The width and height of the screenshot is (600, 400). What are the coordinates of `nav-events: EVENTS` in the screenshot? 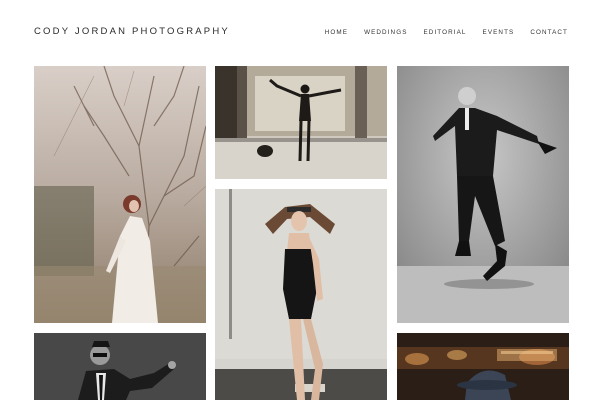 It's located at (499, 32).